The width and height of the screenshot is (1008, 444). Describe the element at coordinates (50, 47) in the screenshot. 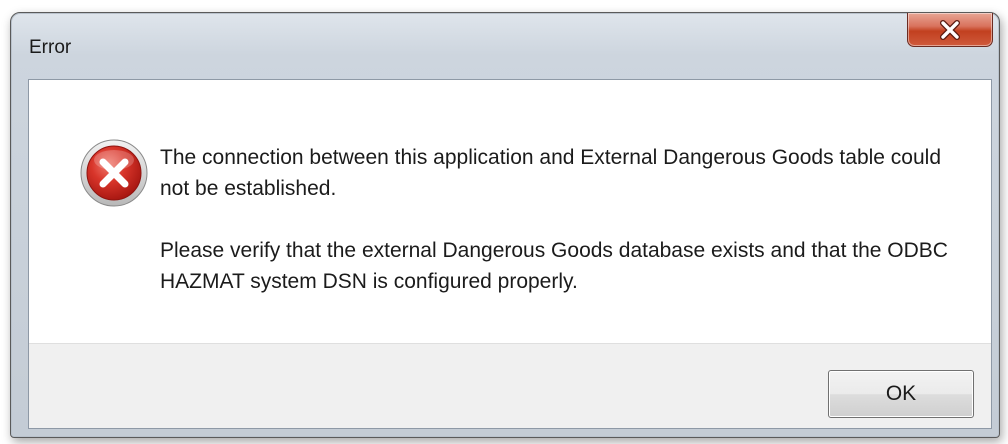

I see `dialog-title: Error` at that location.